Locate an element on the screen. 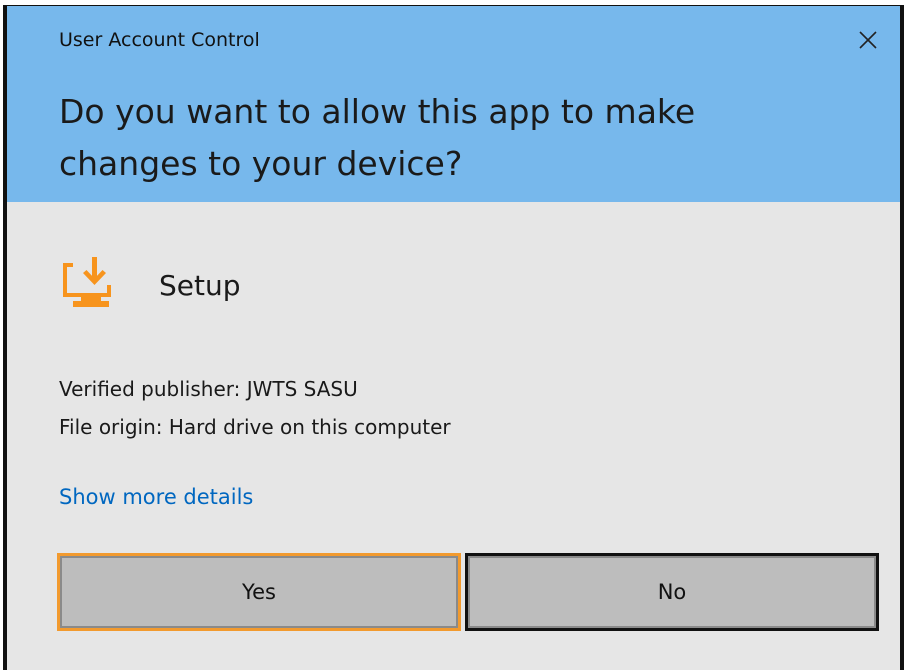  close-icon is located at coordinates (868, 40).